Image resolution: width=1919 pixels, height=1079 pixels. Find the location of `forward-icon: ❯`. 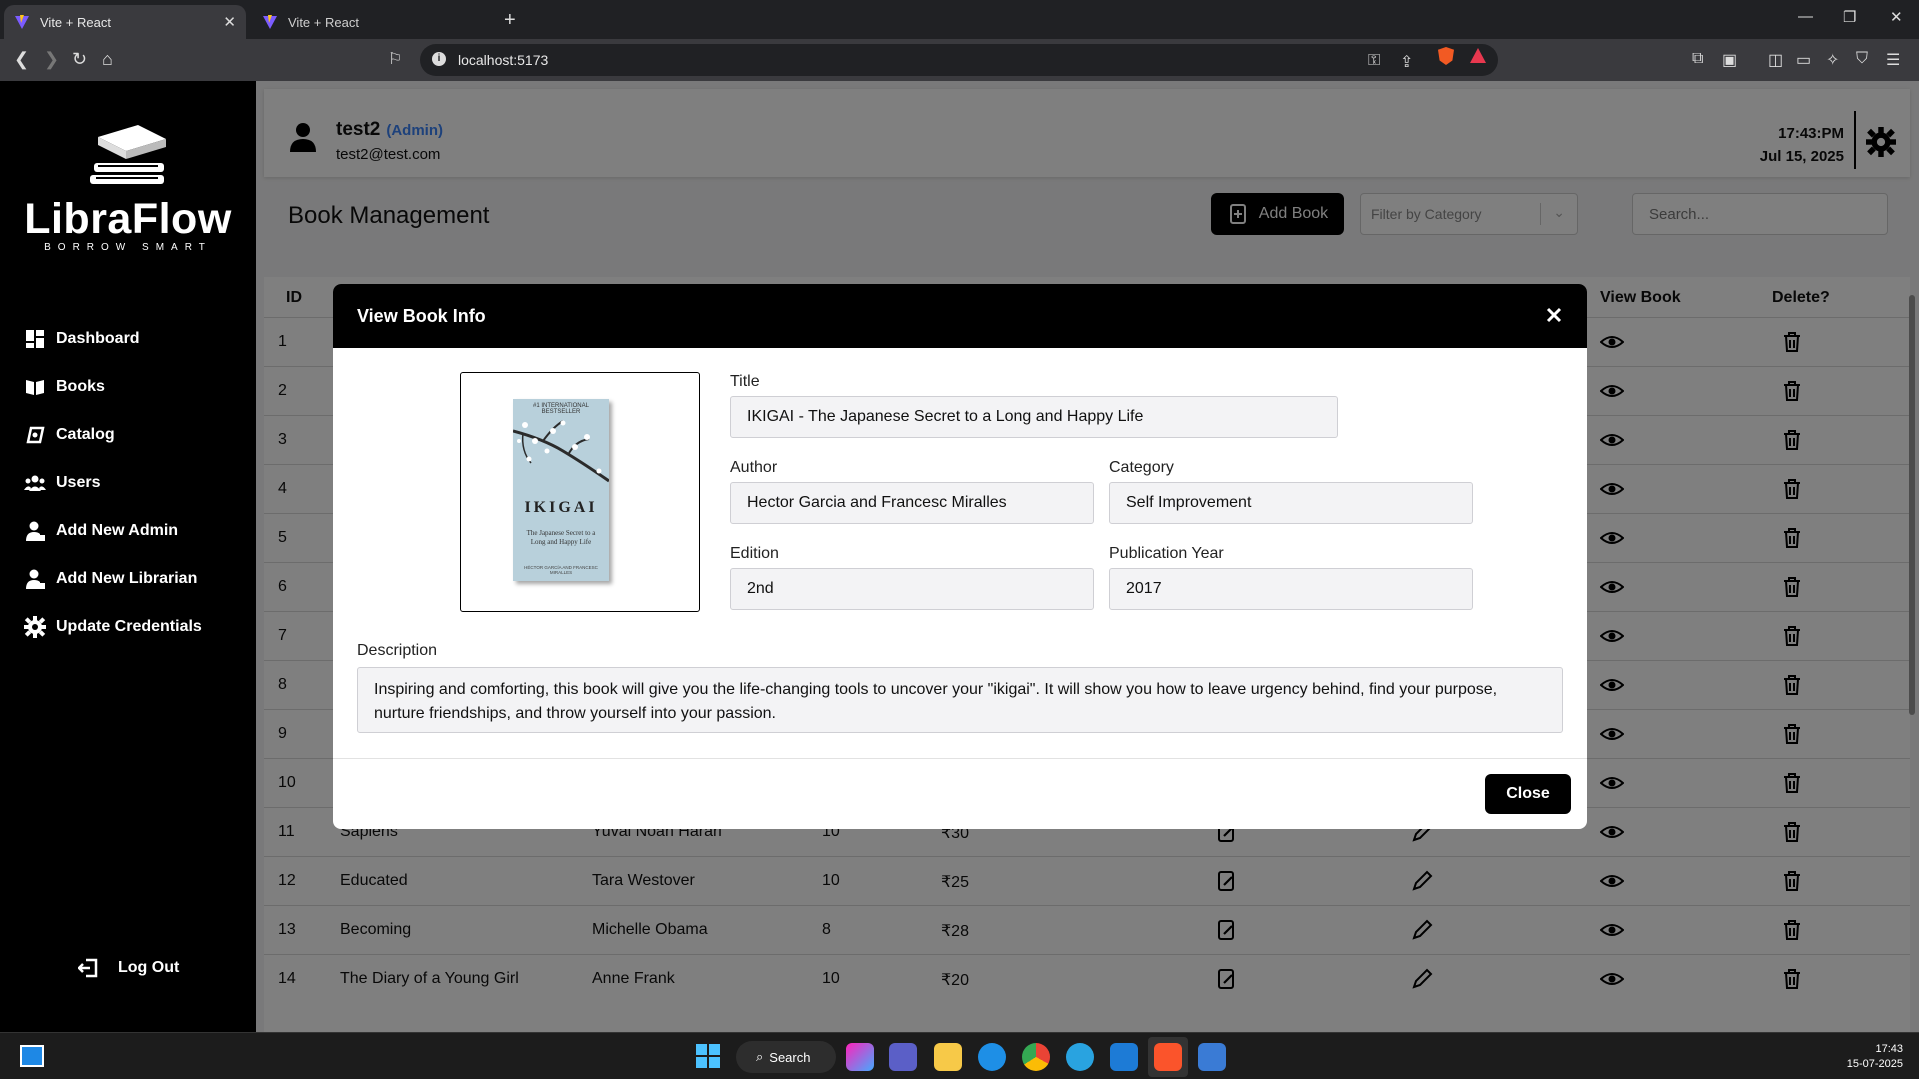

forward-icon: ❯ is located at coordinates (51, 59).